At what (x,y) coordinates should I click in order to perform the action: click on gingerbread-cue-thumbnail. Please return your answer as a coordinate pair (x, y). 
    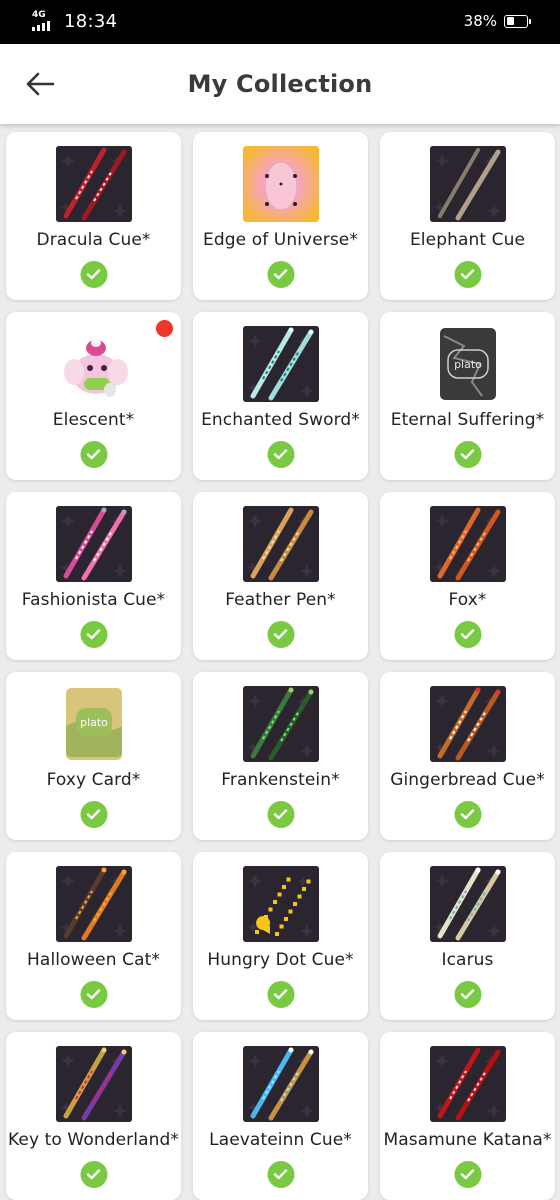
    Looking at the image, I should click on (467, 724).